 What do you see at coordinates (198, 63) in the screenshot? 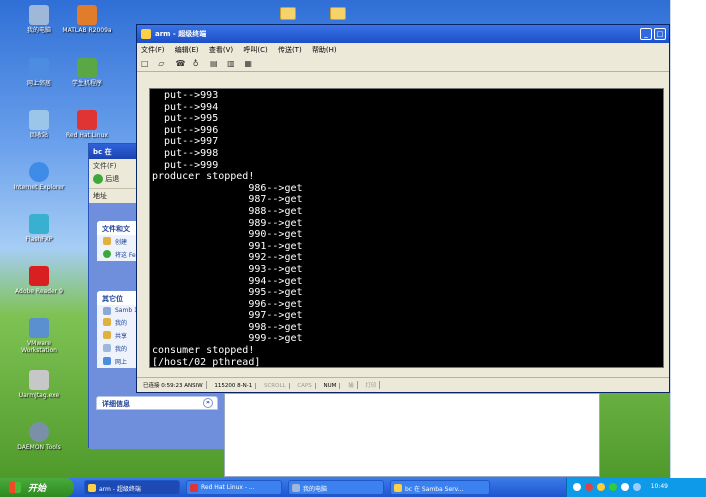
I see `properties-icon: ♁` at bounding box center [198, 63].